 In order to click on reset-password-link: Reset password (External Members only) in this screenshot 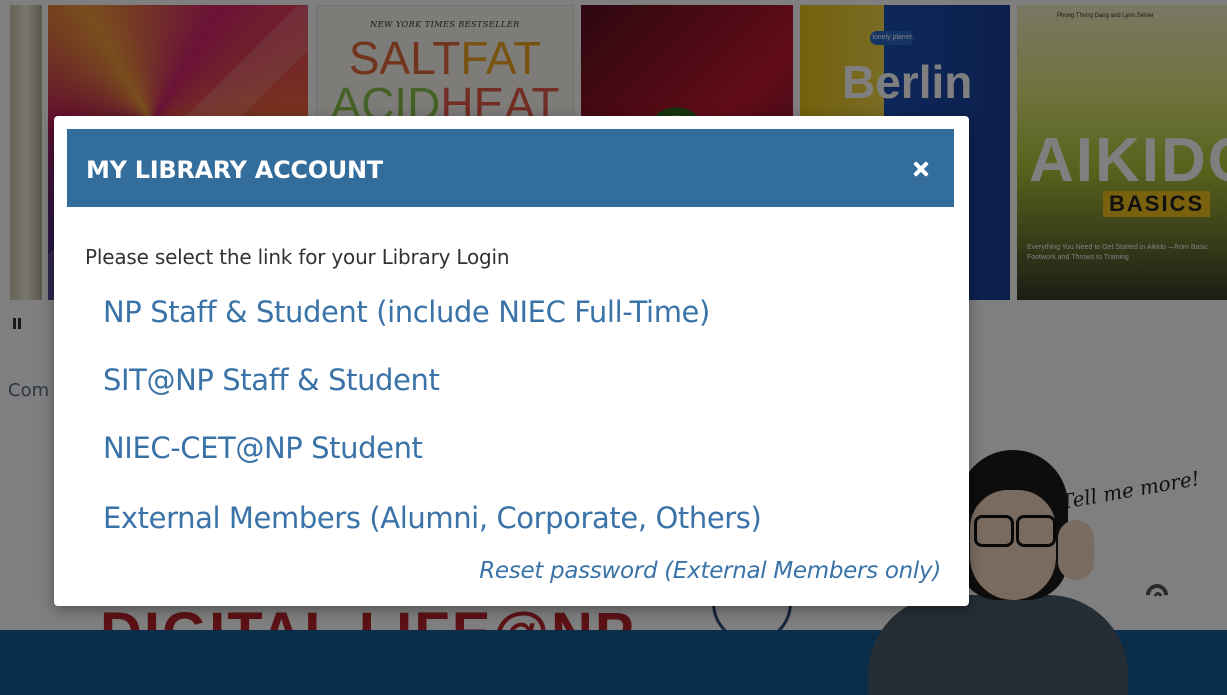, I will do `click(710, 571)`.